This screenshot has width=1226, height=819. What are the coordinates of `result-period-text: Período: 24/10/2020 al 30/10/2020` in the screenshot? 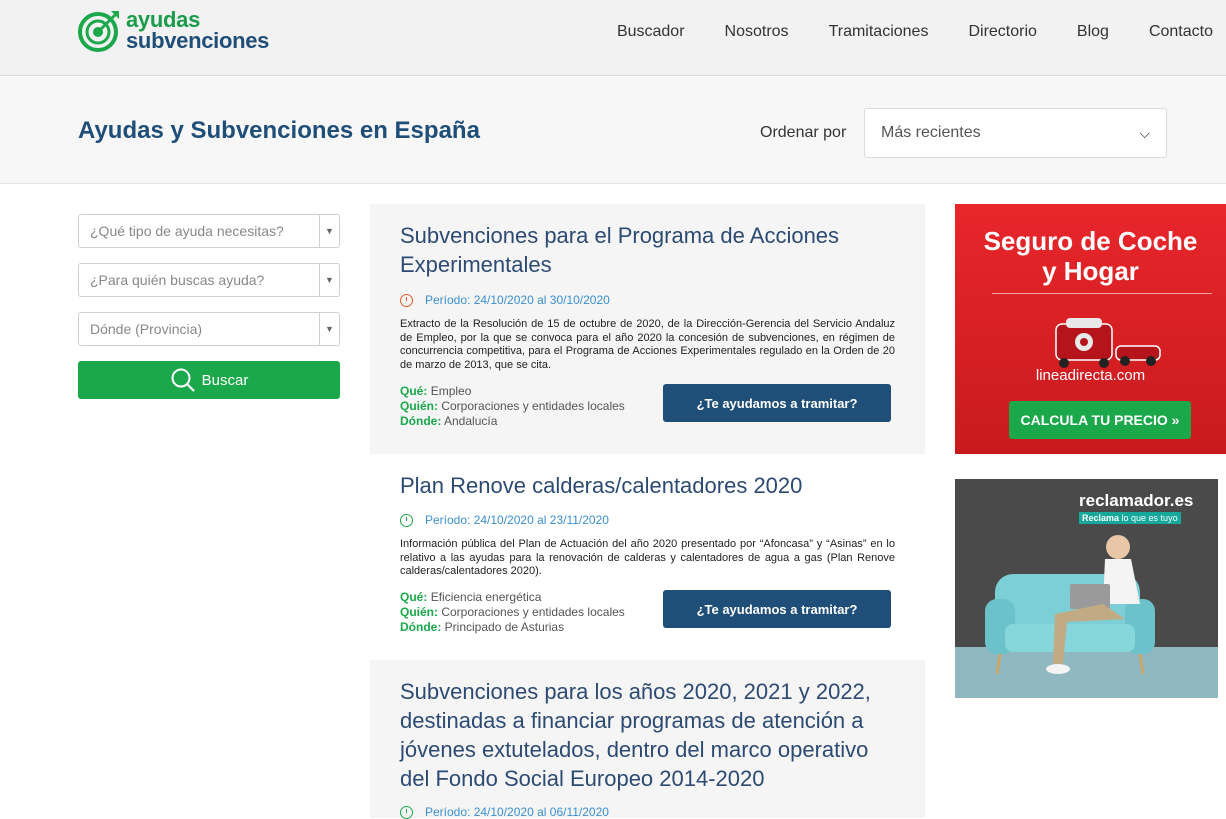 It's located at (517, 300).